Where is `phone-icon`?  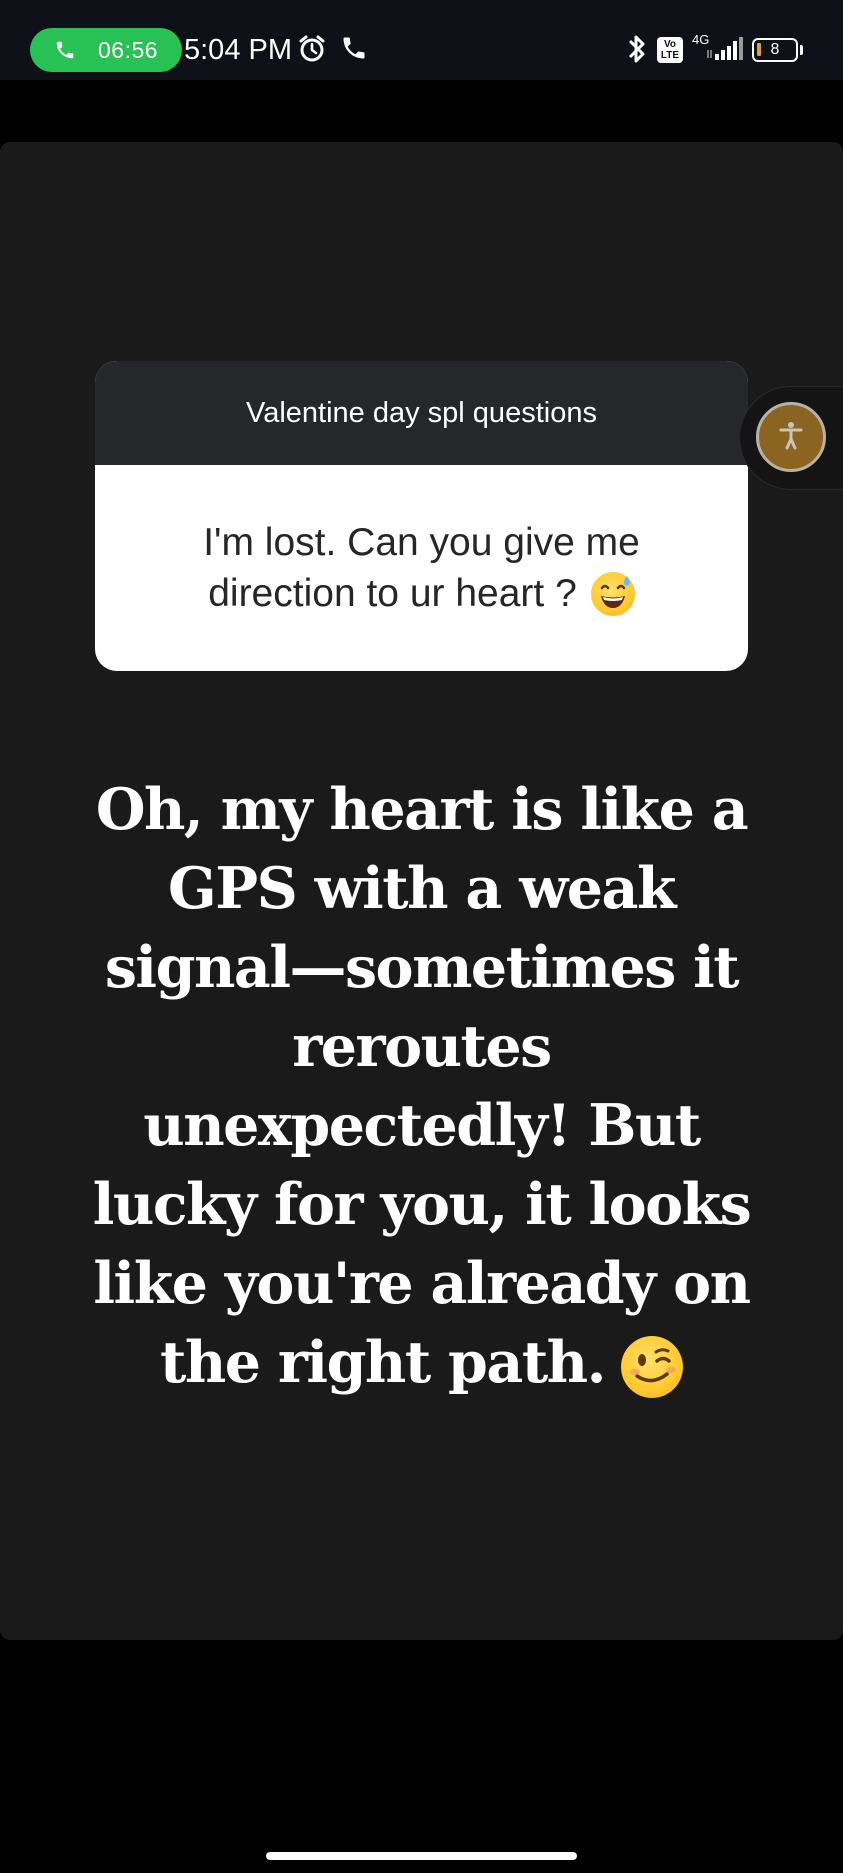 phone-icon is located at coordinates (65, 50).